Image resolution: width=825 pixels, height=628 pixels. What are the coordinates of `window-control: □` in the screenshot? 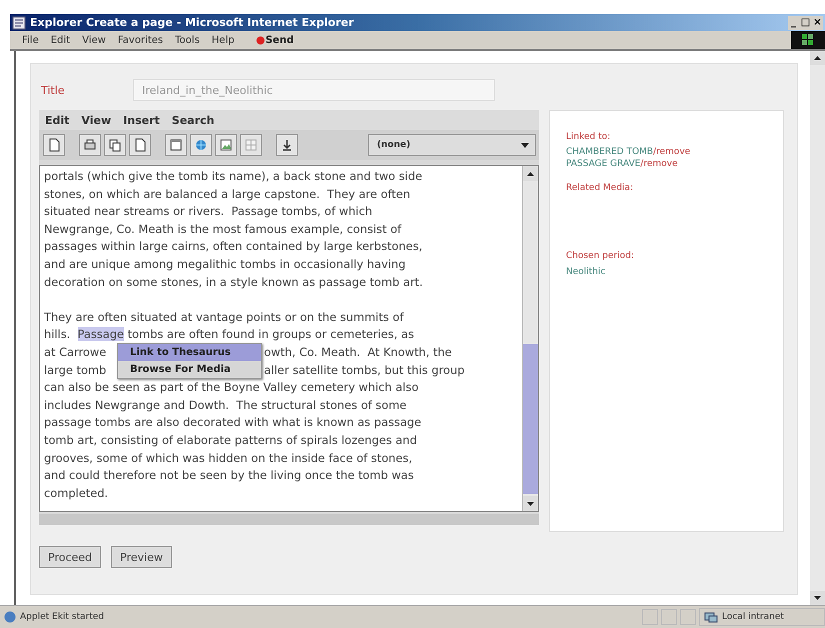 It's located at (805, 23).